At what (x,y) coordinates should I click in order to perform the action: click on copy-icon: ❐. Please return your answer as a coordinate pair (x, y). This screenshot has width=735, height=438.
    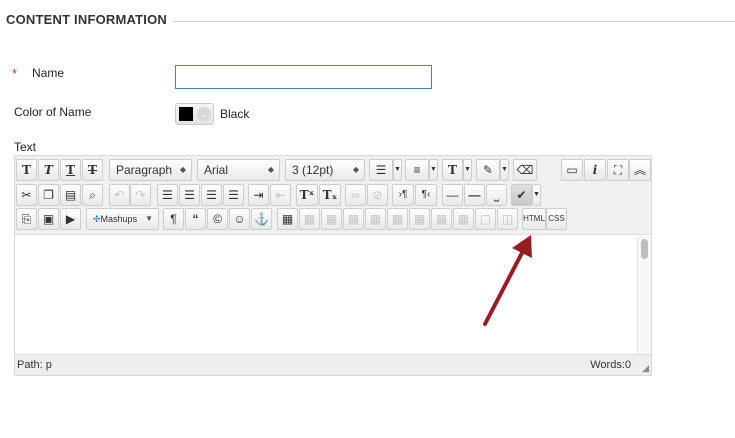
    Looking at the image, I should click on (48, 195).